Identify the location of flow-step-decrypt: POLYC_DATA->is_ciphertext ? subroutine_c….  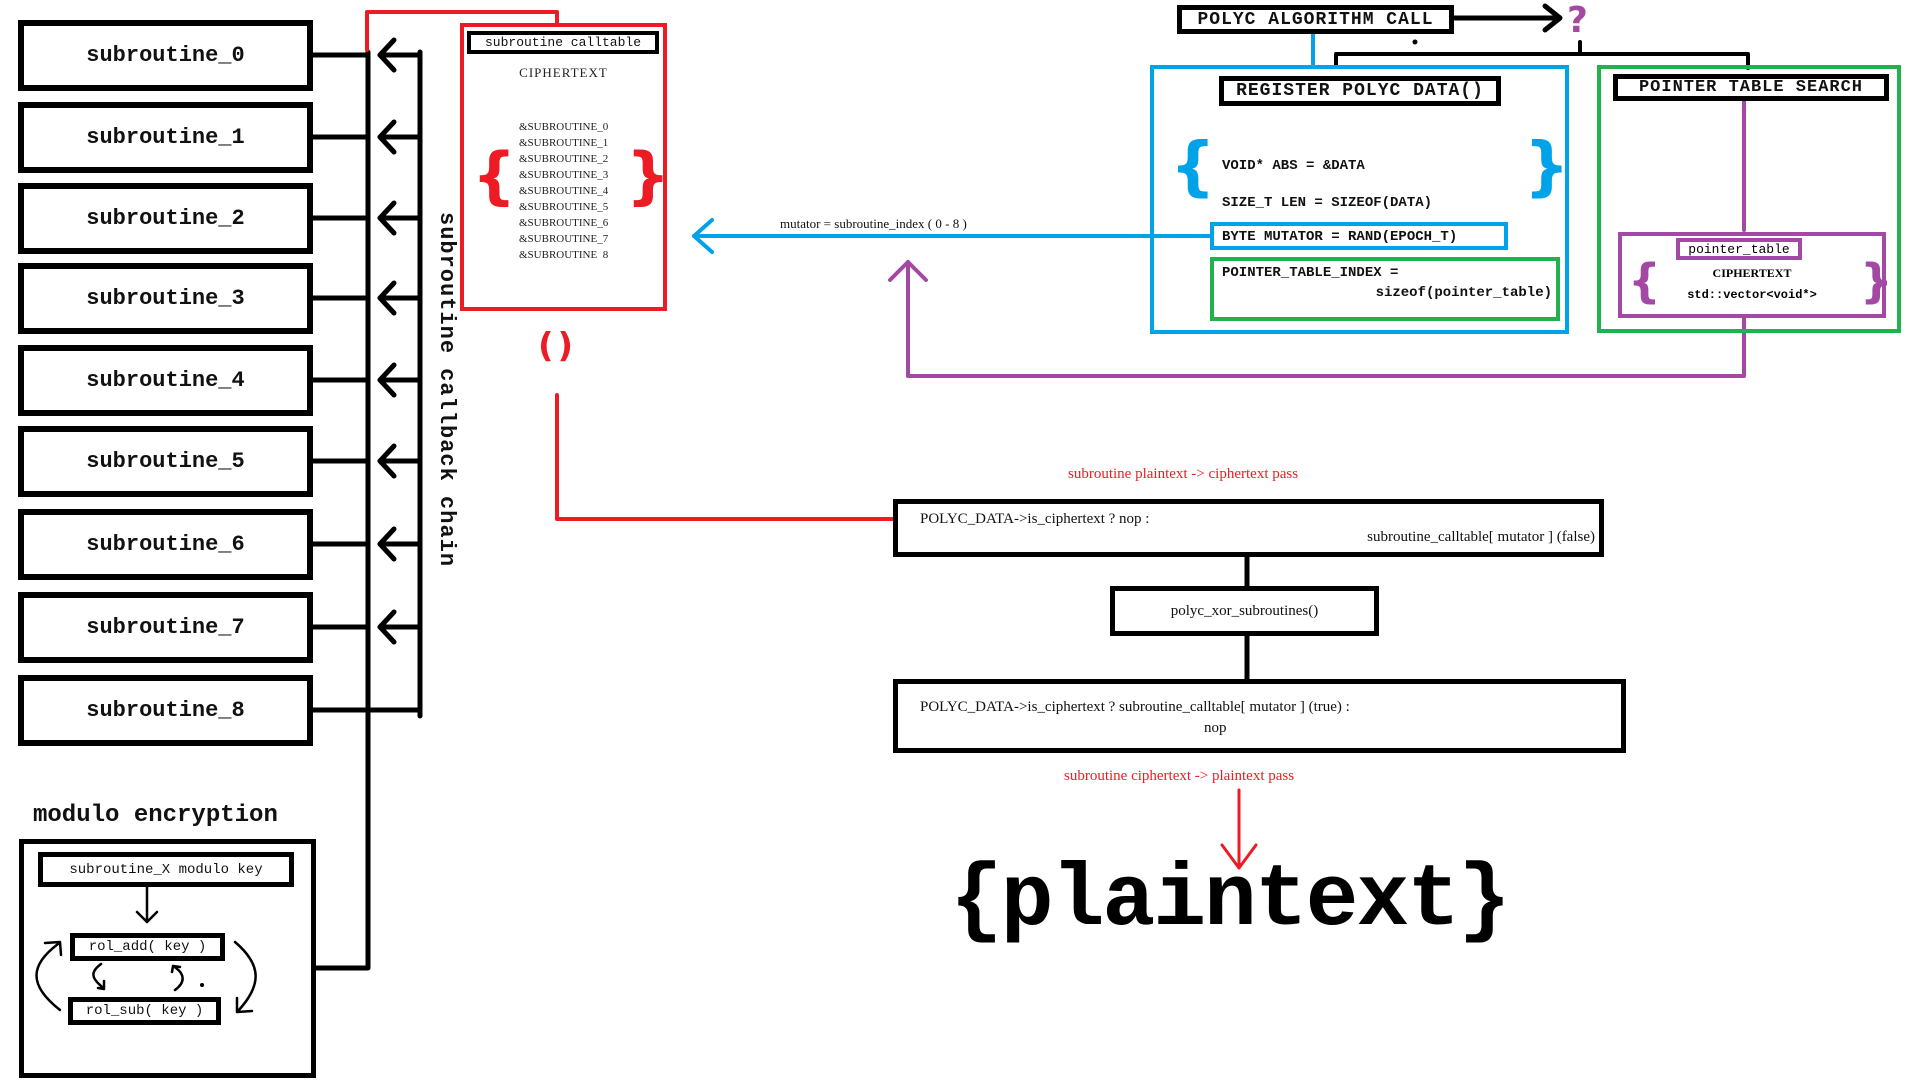
(1259, 716).